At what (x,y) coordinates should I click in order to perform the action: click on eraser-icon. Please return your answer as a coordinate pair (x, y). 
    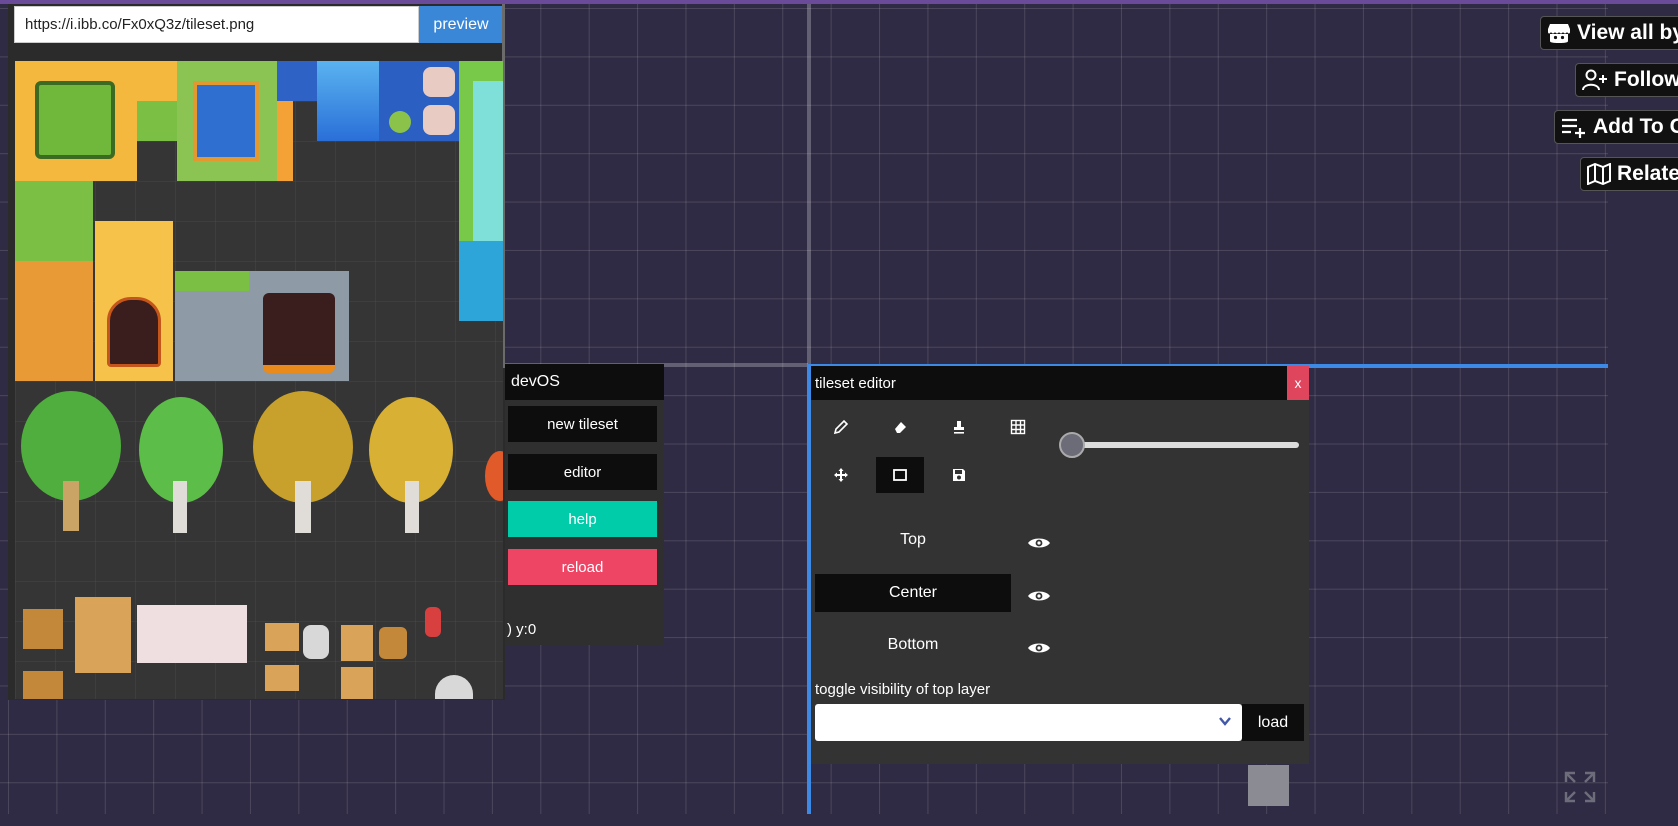
    Looking at the image, I should click on (900, 427).